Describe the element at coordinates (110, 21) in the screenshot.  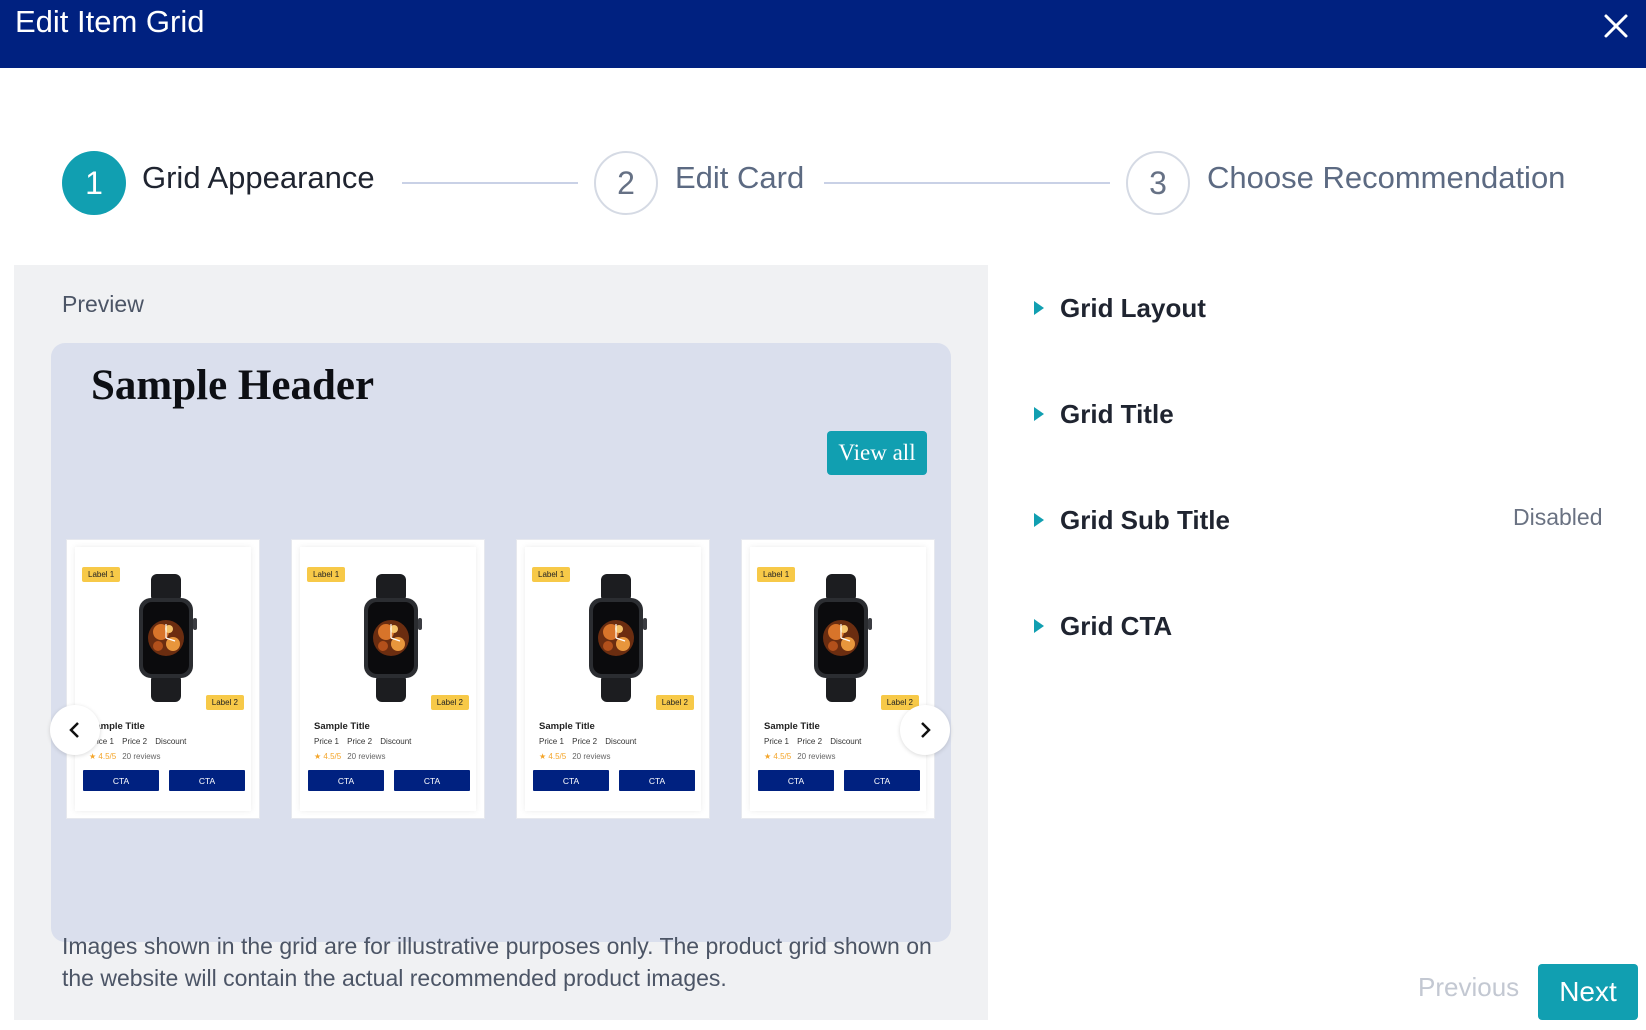
I see `modal-title: Edit Item Grid` at that location.